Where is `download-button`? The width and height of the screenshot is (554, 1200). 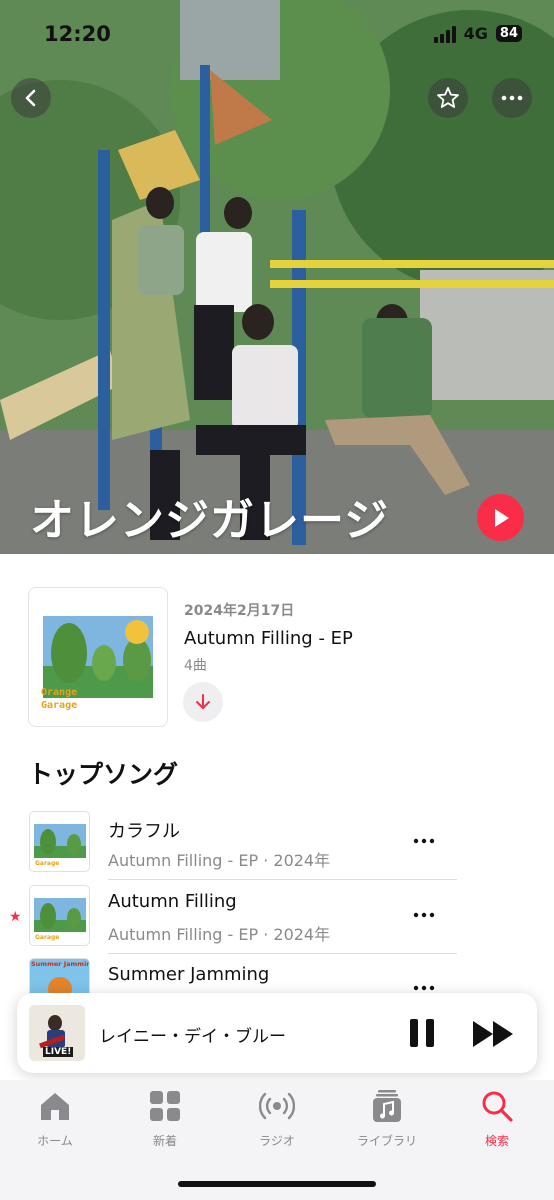
download-button is located at coordinates (203, 702).